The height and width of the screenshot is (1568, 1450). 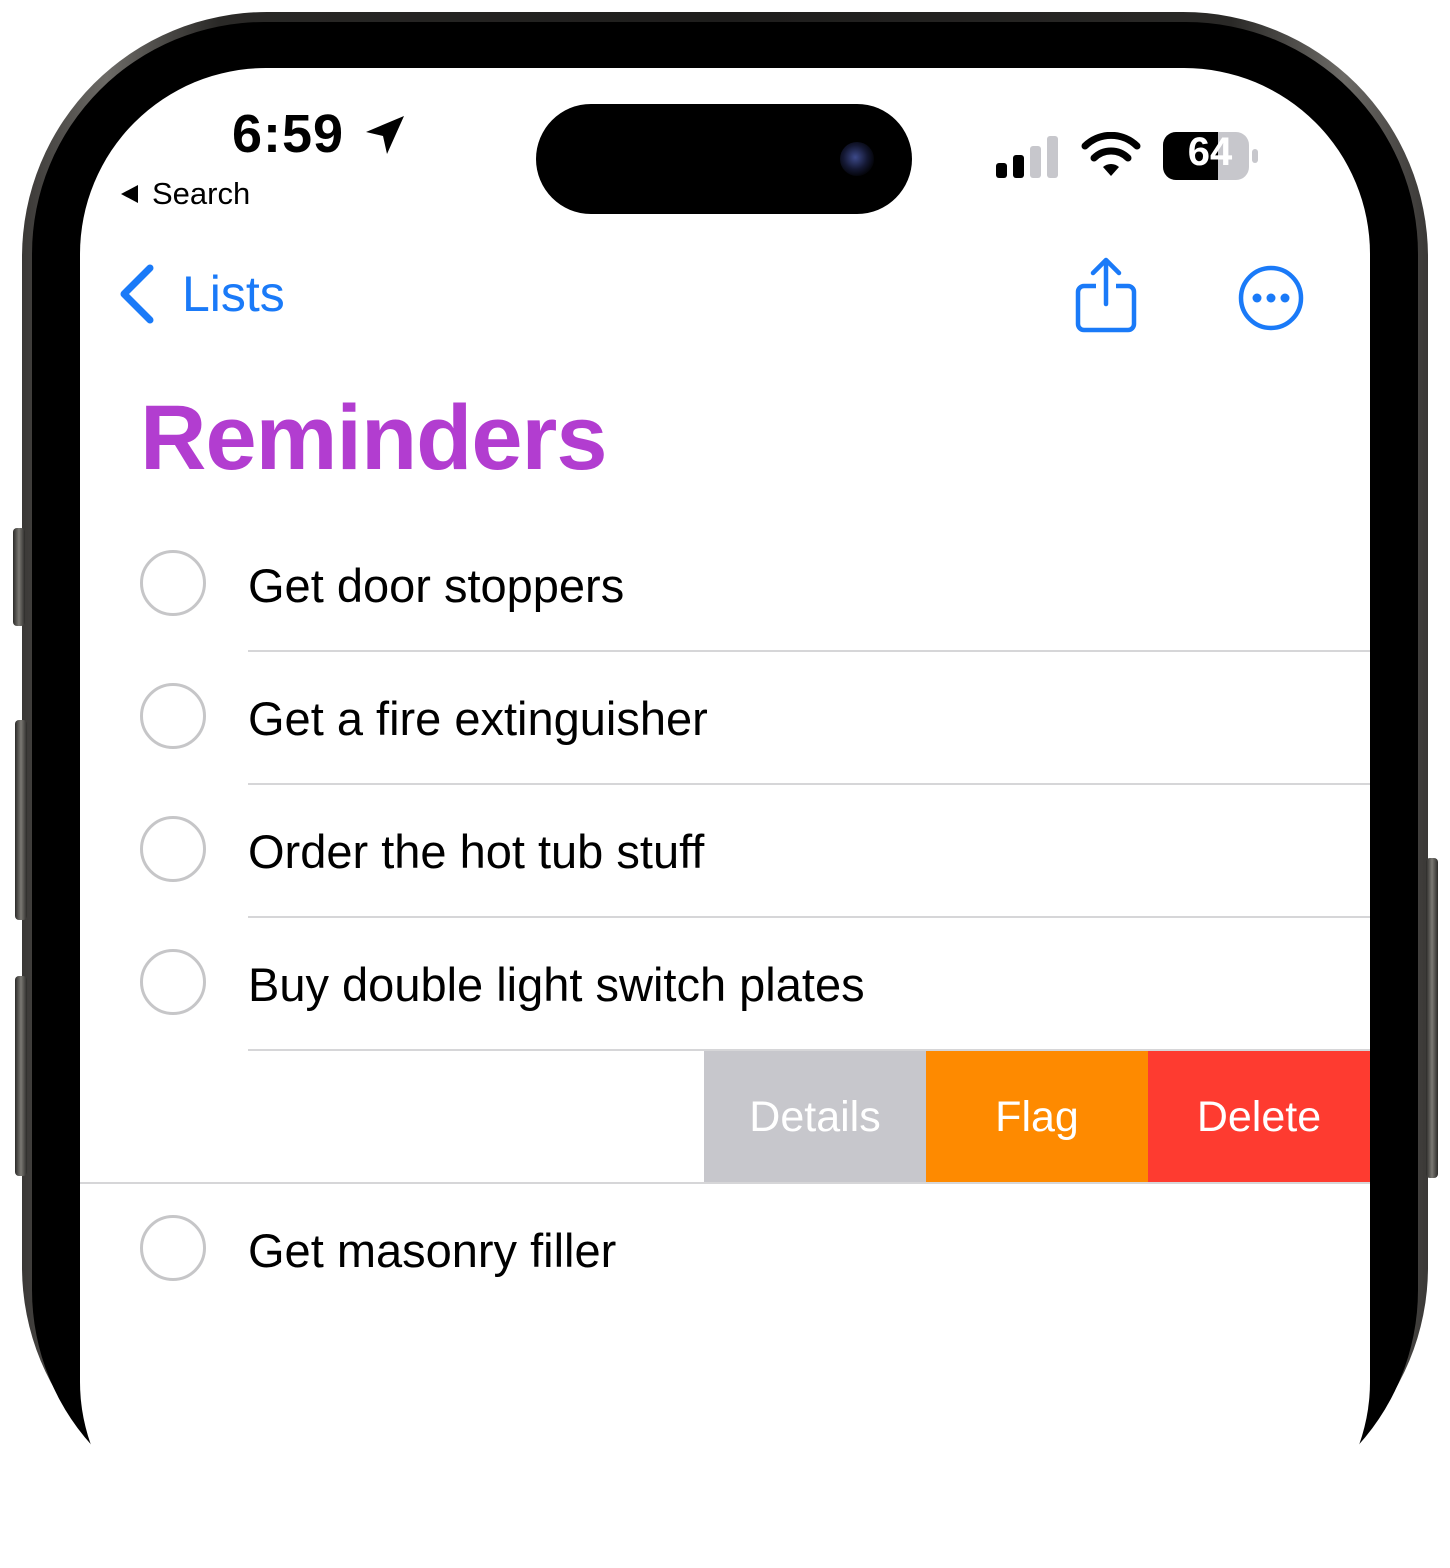 What do you see at coordinates (1259, 1117) in the screenshot?
I see `delete-button: Delete` at bounding box center [1259, 1117].